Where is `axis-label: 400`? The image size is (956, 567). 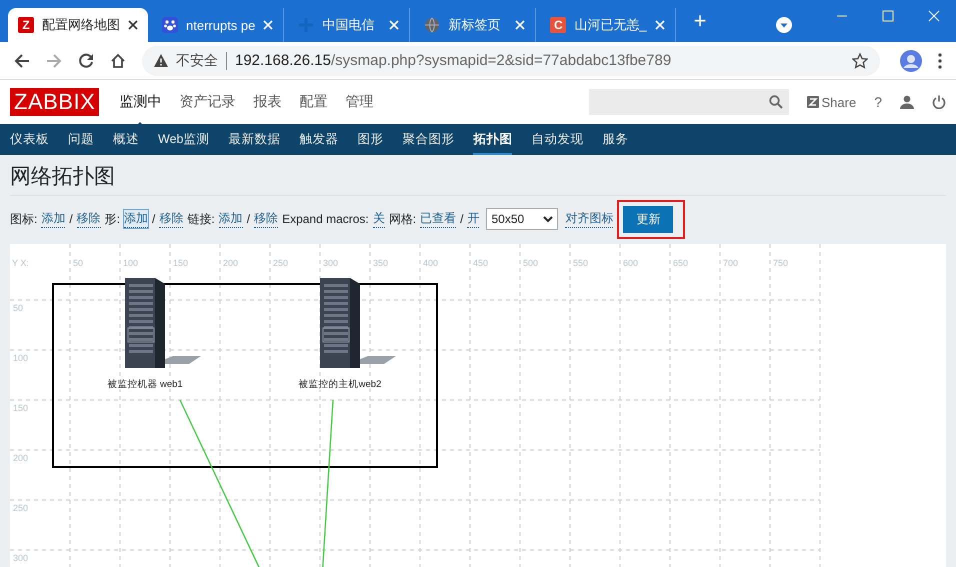
axis-label: 400 is located at coordinates (430, 263).